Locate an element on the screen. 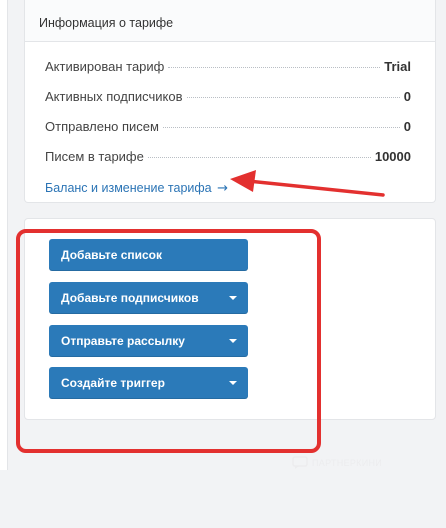 The image size is (446, 528). send-campaign-button: Отправьте рассылку is located at coordinates (148, 341).